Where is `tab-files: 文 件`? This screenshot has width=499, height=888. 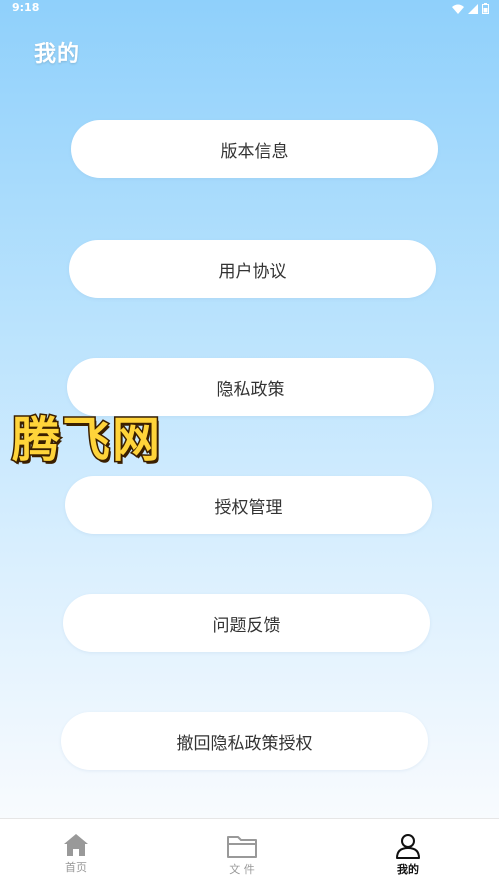 tab-files: 文 件 is located at coordinates (242, 853).